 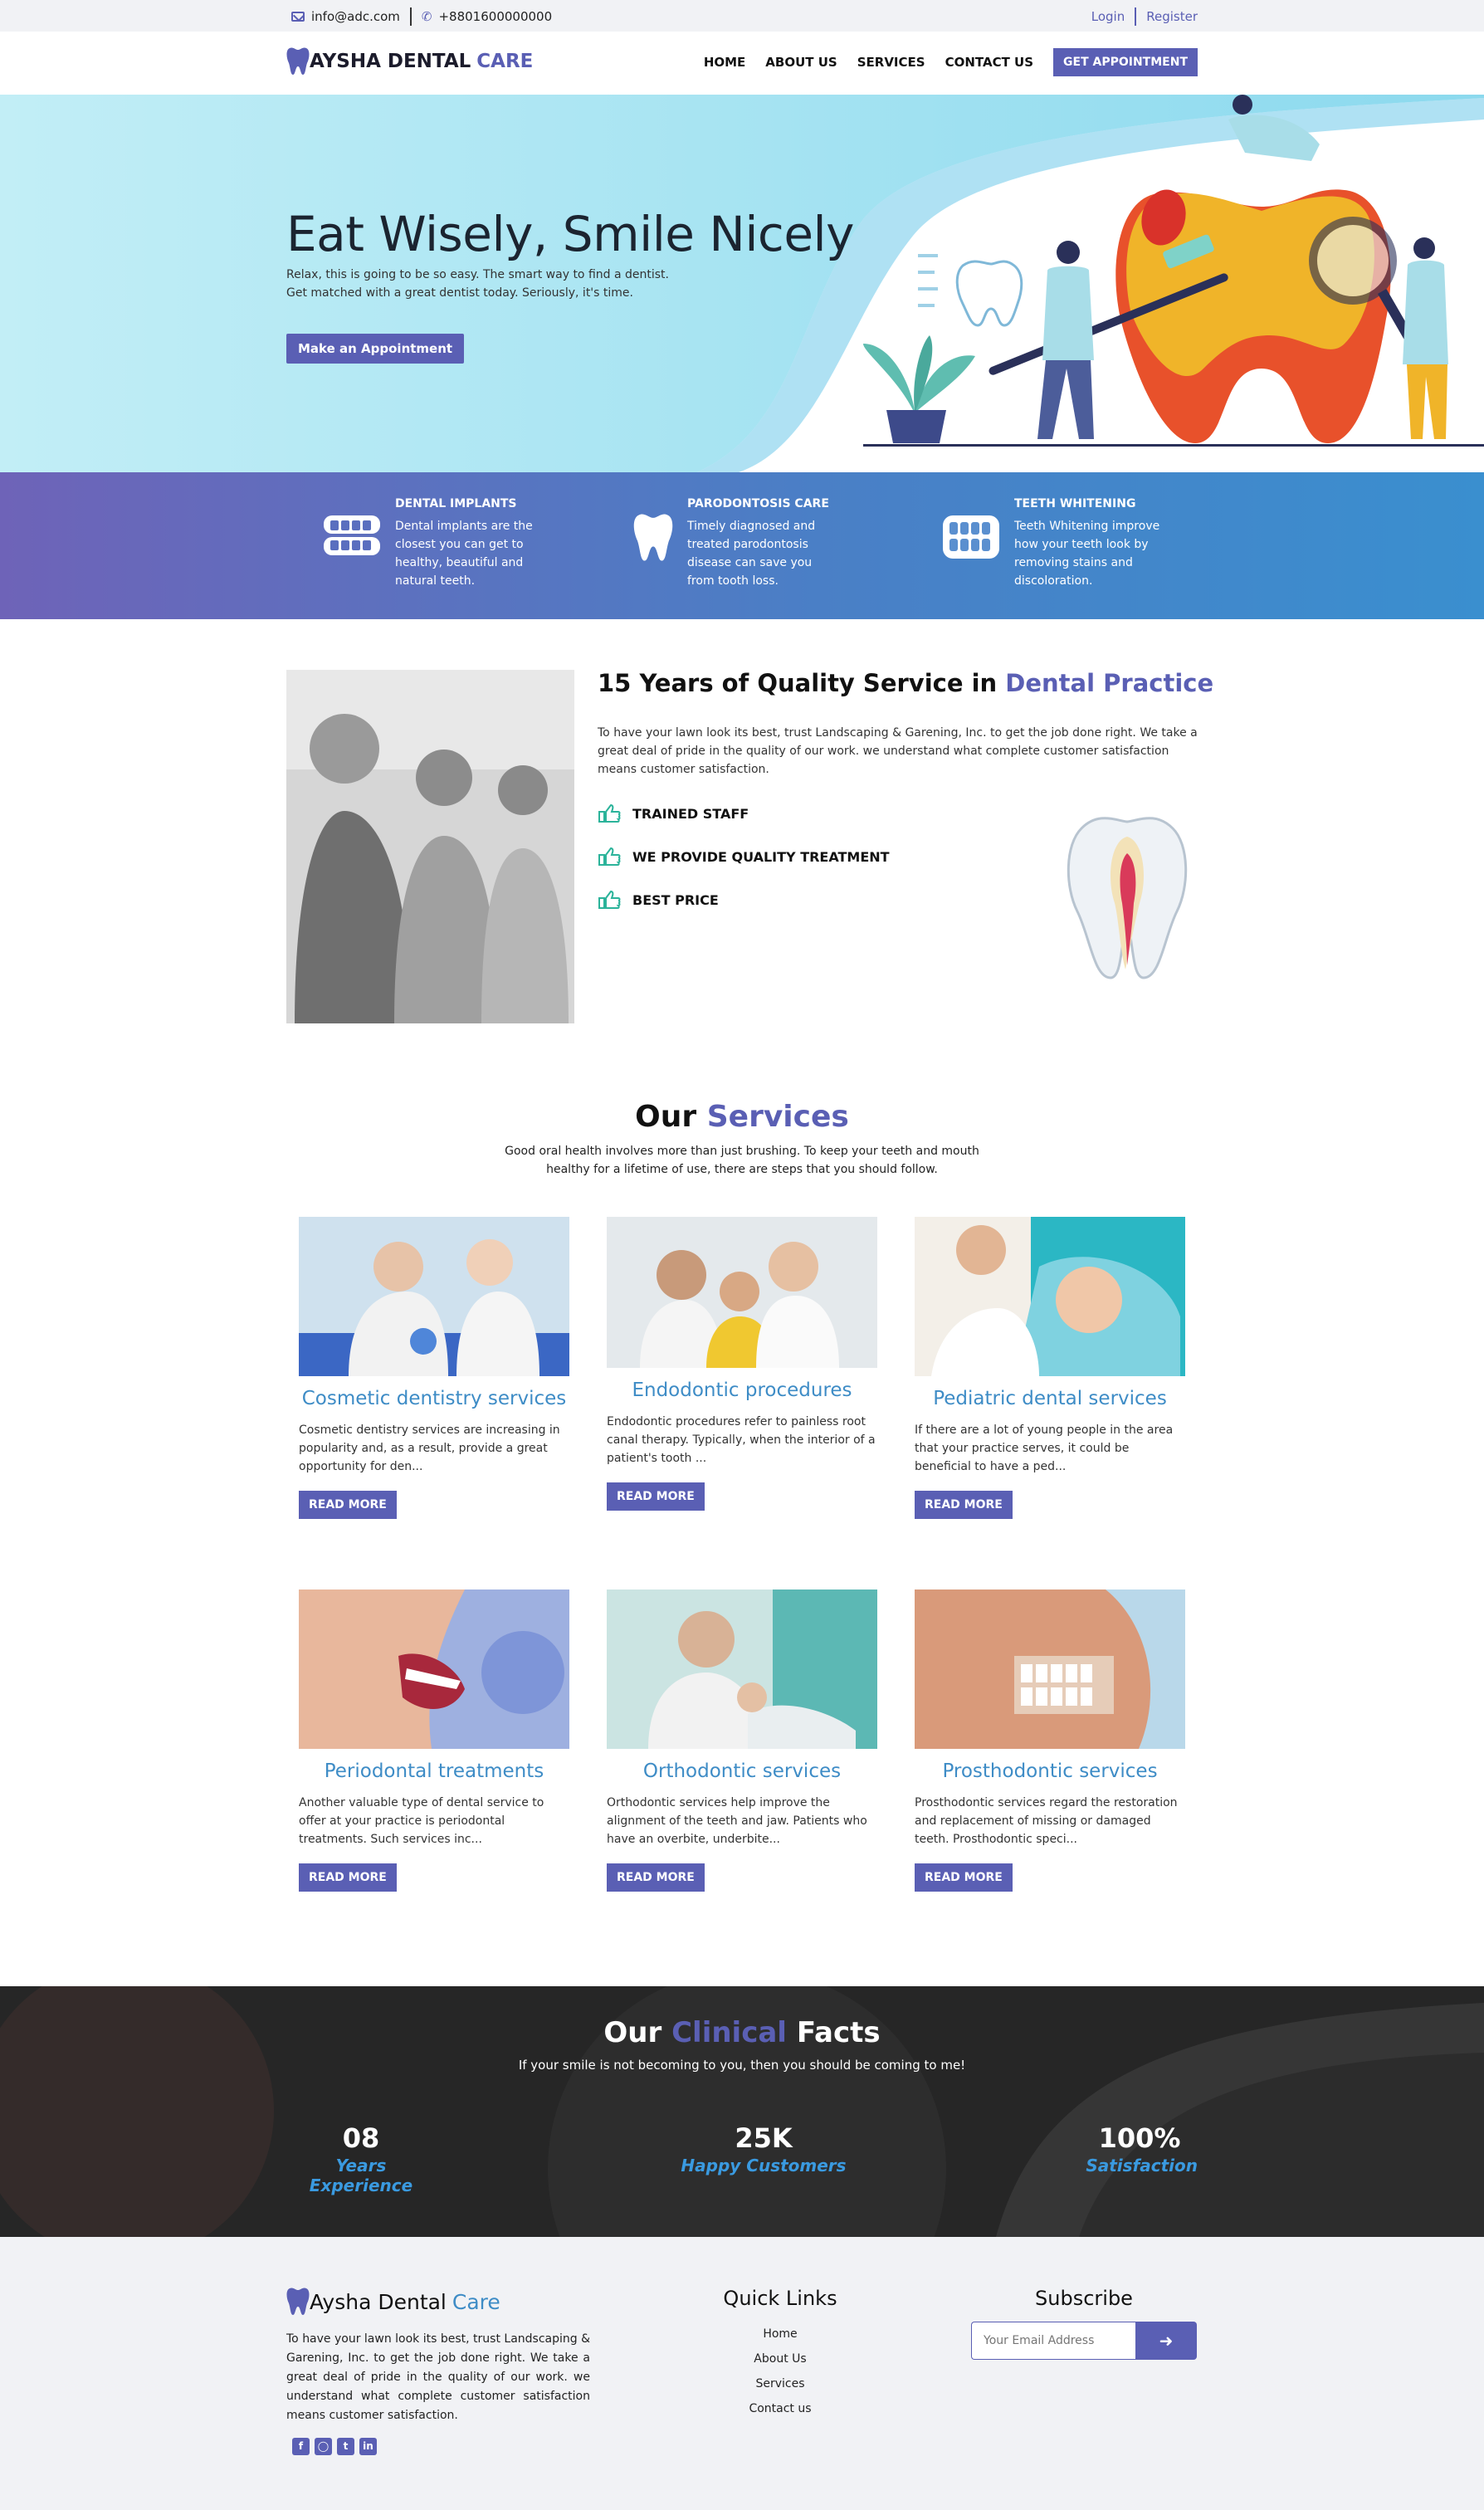 I want to click on facebook-icon: f, so click(x=301, y=2446).